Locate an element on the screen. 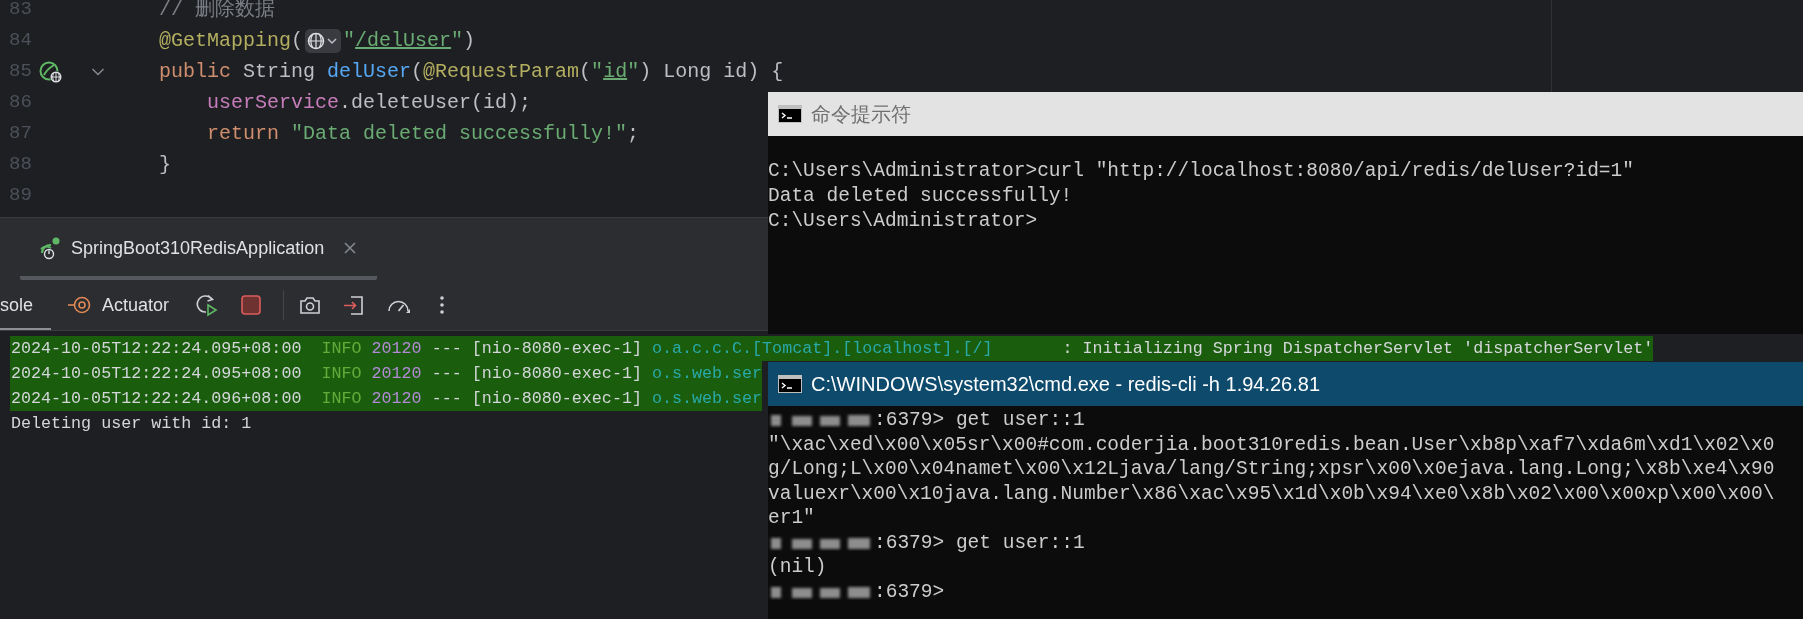 This screenshot has height=619, width=1803. code-text: } is located at coordinates (165, 165).